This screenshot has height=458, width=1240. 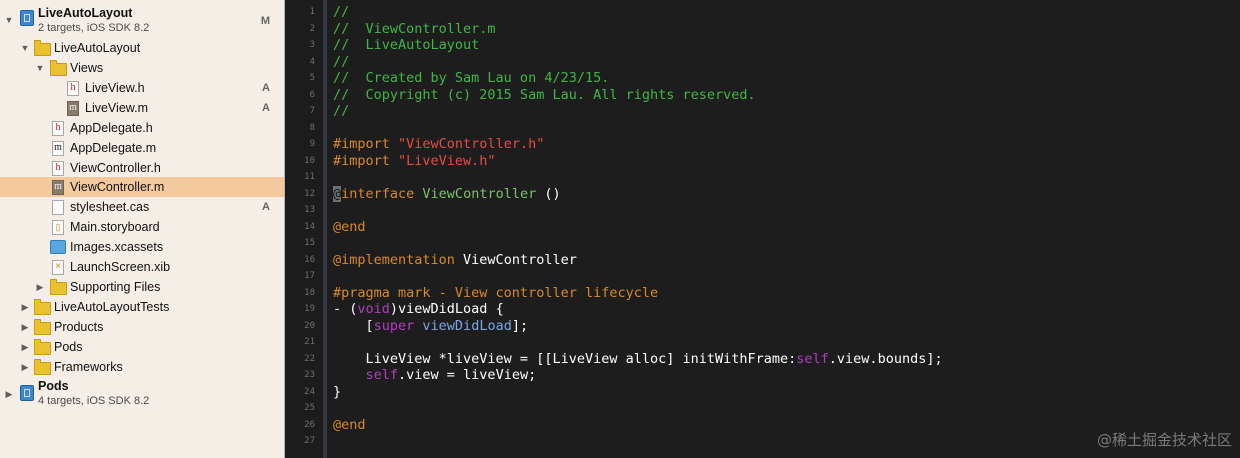 What do you see at coordinates (85, 13) in the screenshot?
I see `project-name: LiveAutoLayout` at bounding box center [85, 13].